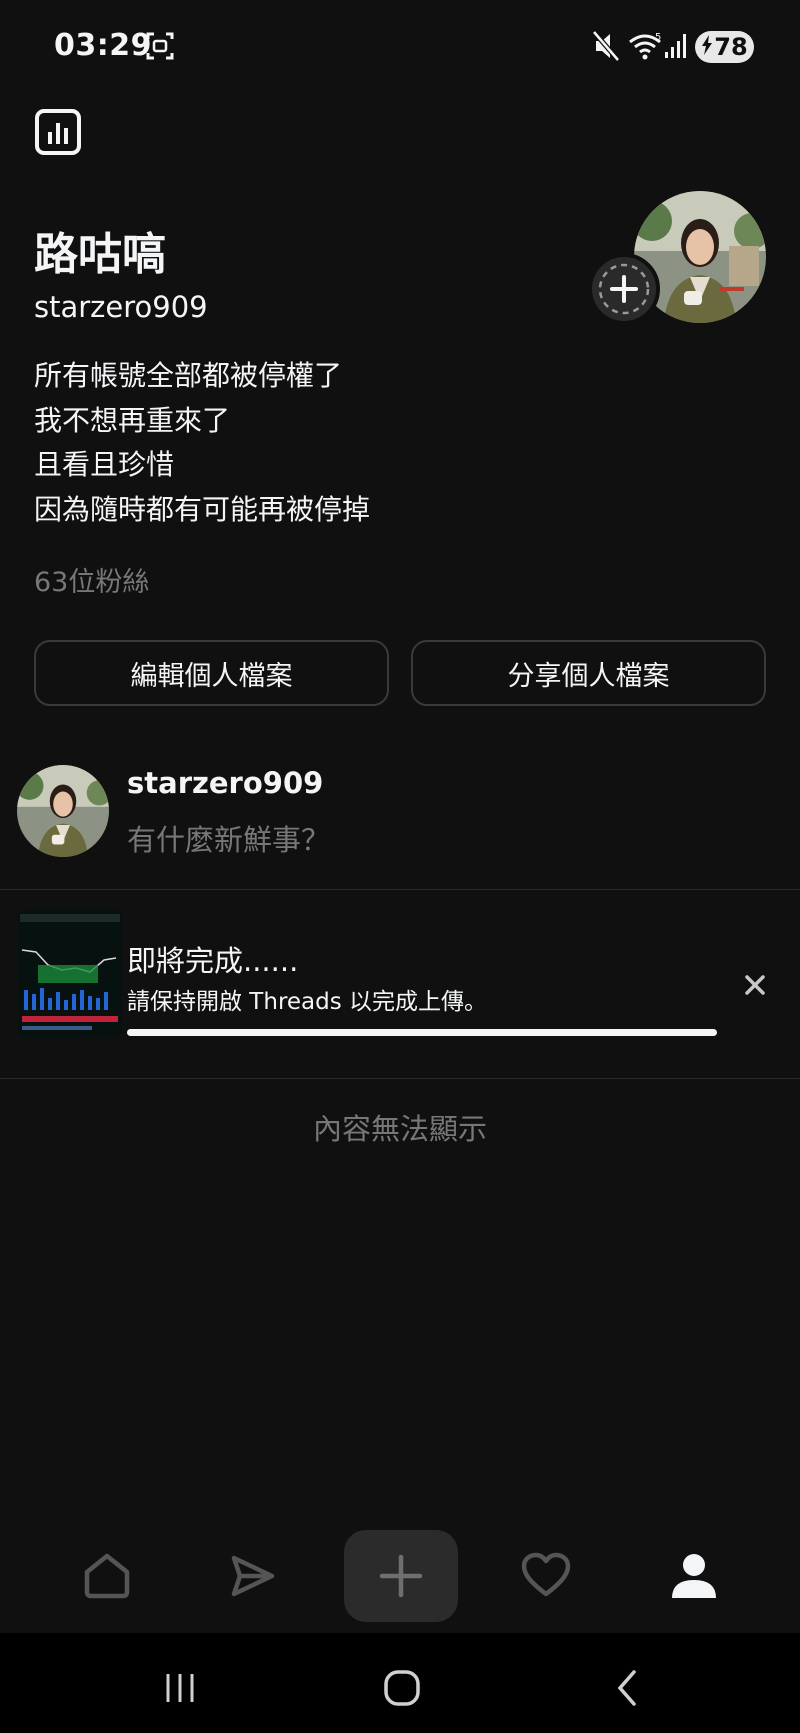  I want to click on battery-level: 78, so click(731, 47).